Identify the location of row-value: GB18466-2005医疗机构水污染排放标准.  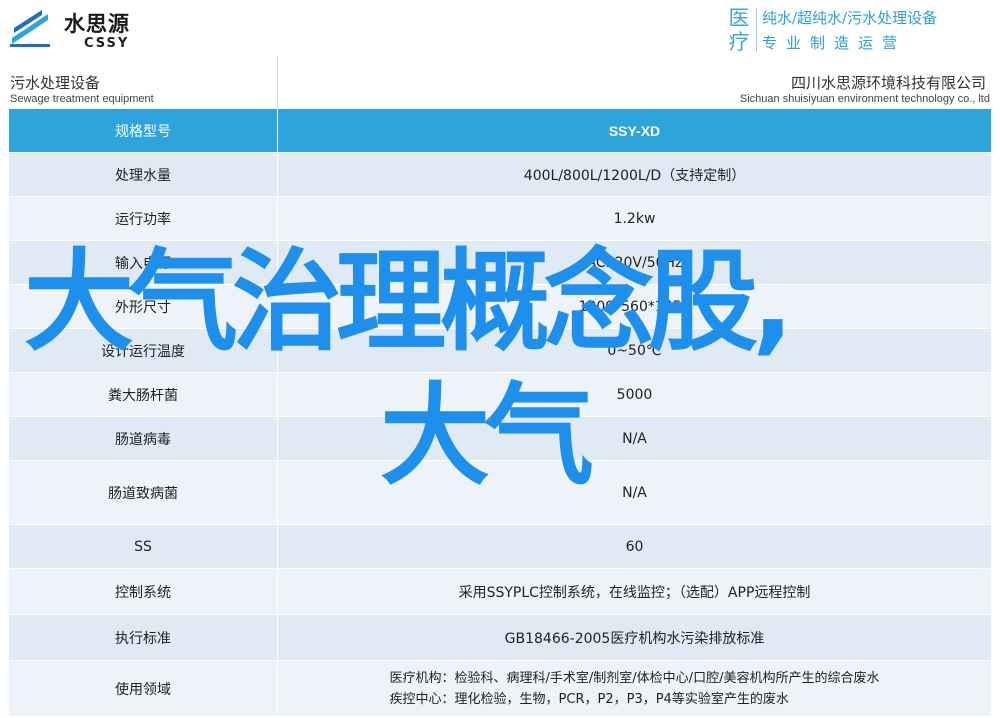
(634, 637).